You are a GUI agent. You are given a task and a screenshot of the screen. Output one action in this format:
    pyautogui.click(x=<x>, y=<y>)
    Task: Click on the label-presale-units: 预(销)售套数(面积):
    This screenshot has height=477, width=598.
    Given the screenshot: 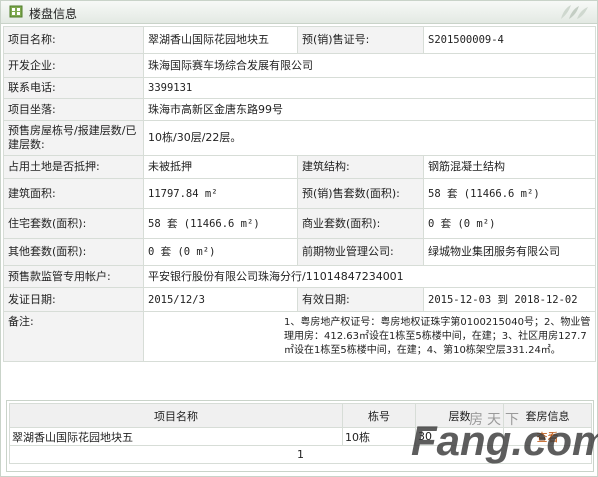 What is the action you would take?
    pyautogui.click(x=360, y=193)
    